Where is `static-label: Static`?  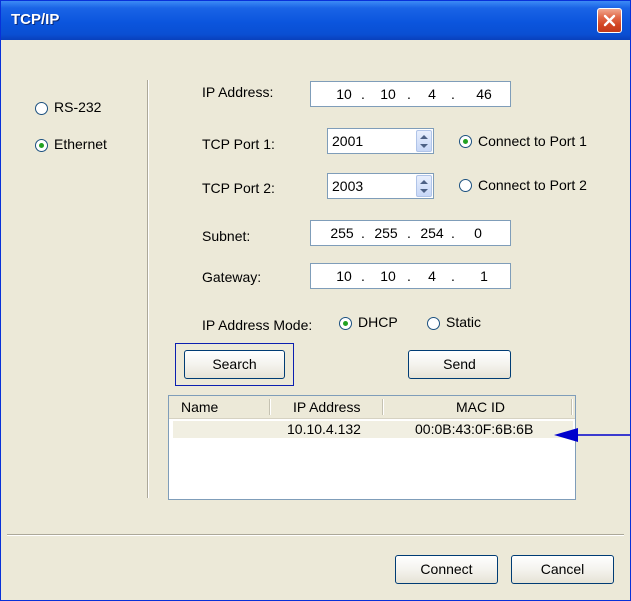 static-label: Static is located at coordinates (464, 322).